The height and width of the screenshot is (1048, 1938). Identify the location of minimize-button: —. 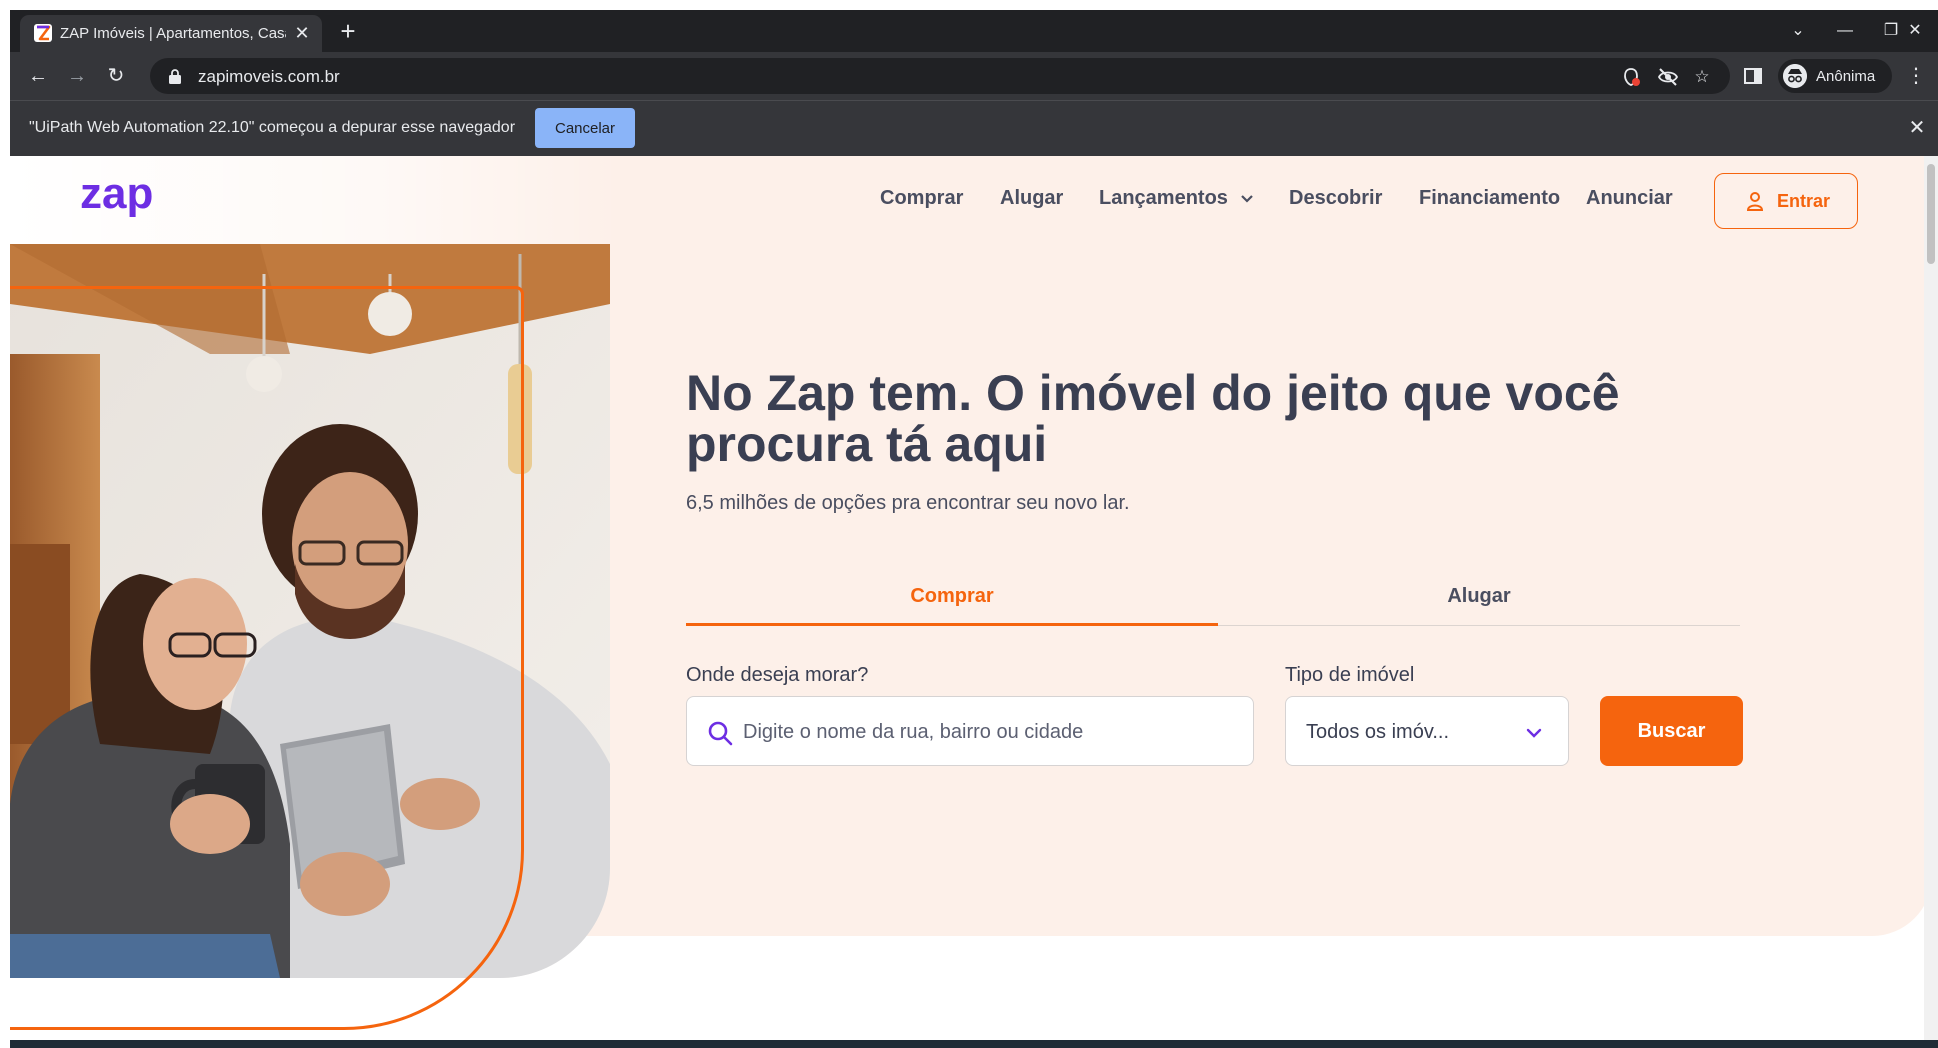
(1845, 31).